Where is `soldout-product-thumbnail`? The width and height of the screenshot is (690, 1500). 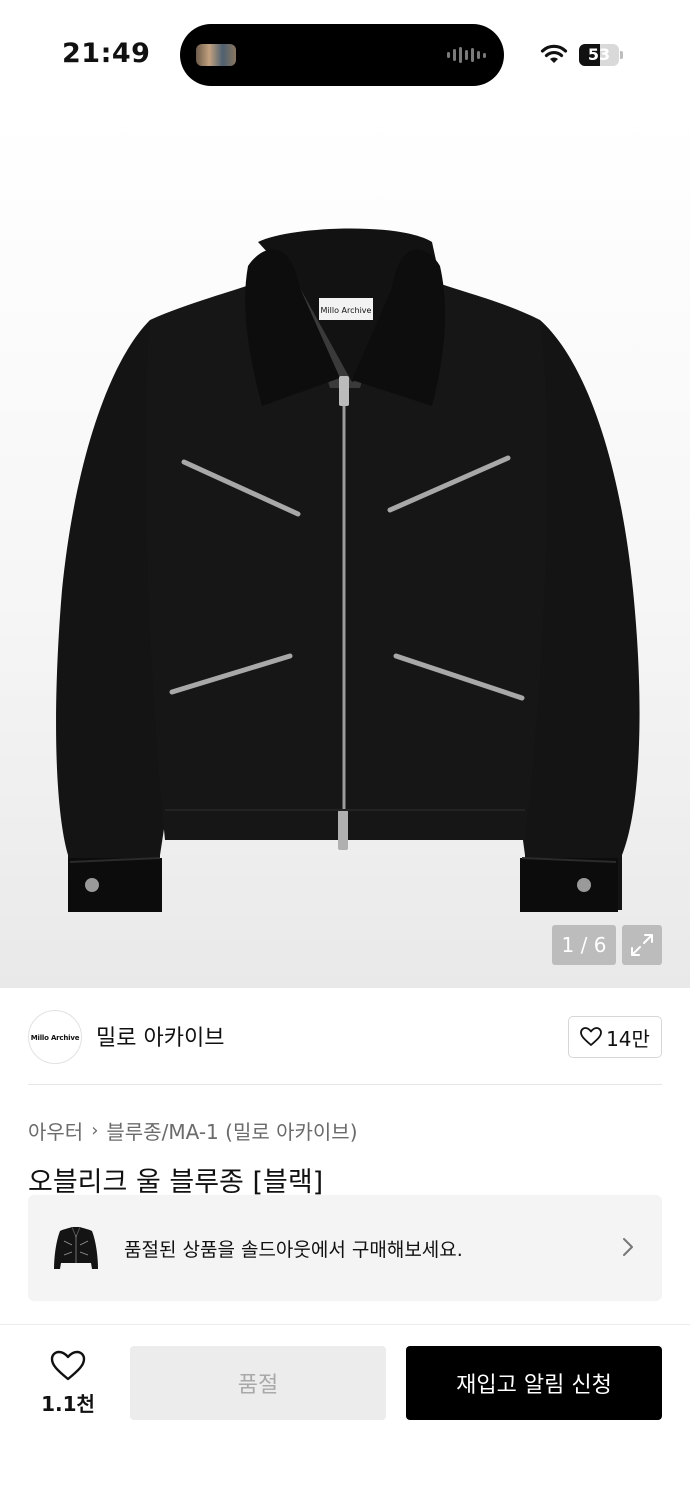
soldout-product-thumbnail is located at coordinates (76, 1247).